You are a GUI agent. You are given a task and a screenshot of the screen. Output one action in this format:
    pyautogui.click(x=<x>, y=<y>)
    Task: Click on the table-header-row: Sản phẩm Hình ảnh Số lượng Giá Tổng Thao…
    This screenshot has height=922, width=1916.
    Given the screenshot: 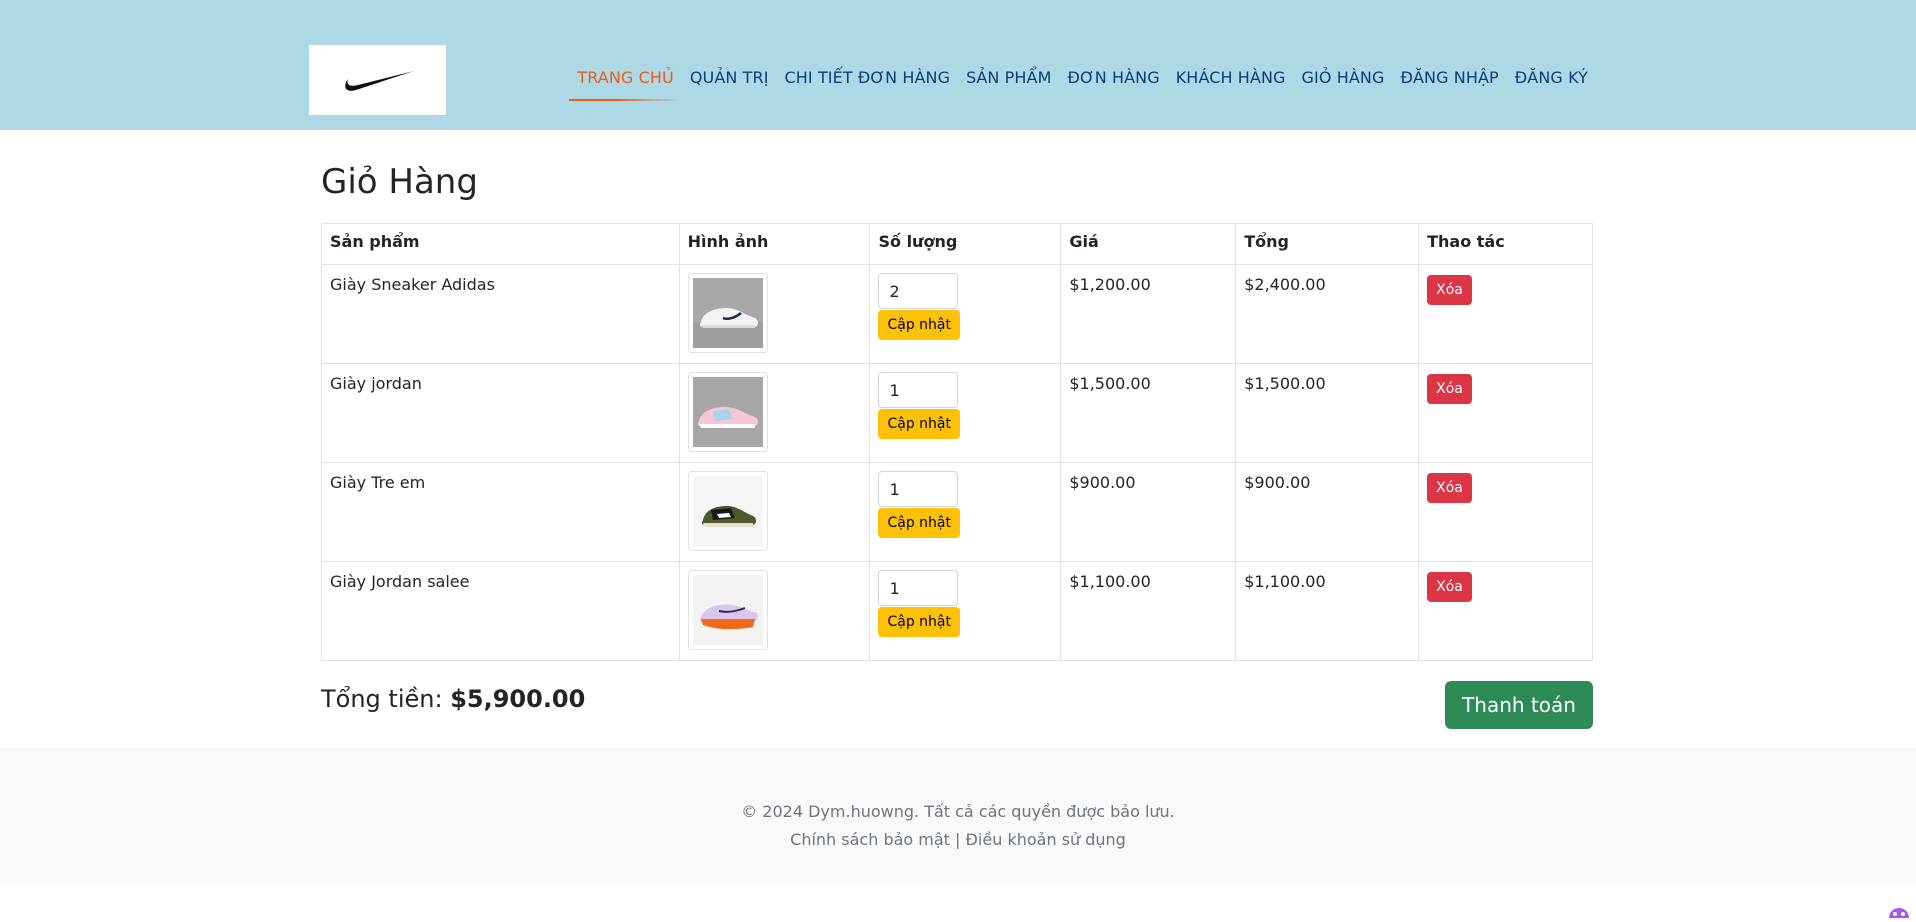 What is the action you would take?
    pyautogui.click(x=957, y=244)
    